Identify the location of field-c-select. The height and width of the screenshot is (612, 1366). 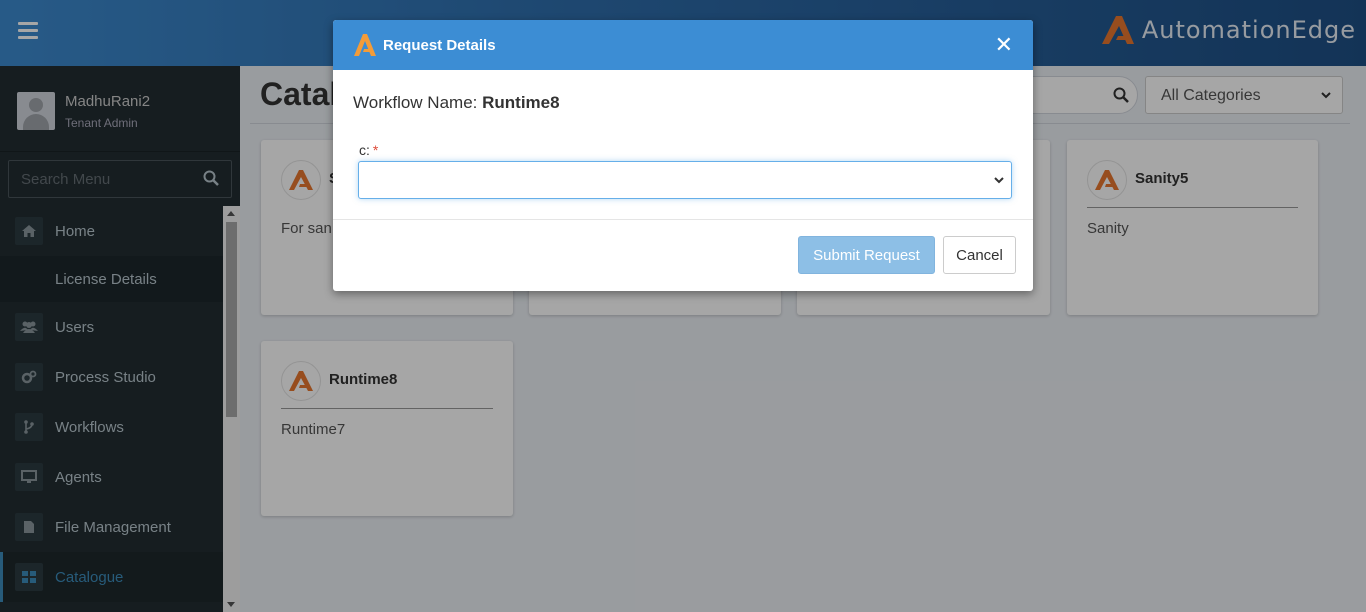
(685, 180).